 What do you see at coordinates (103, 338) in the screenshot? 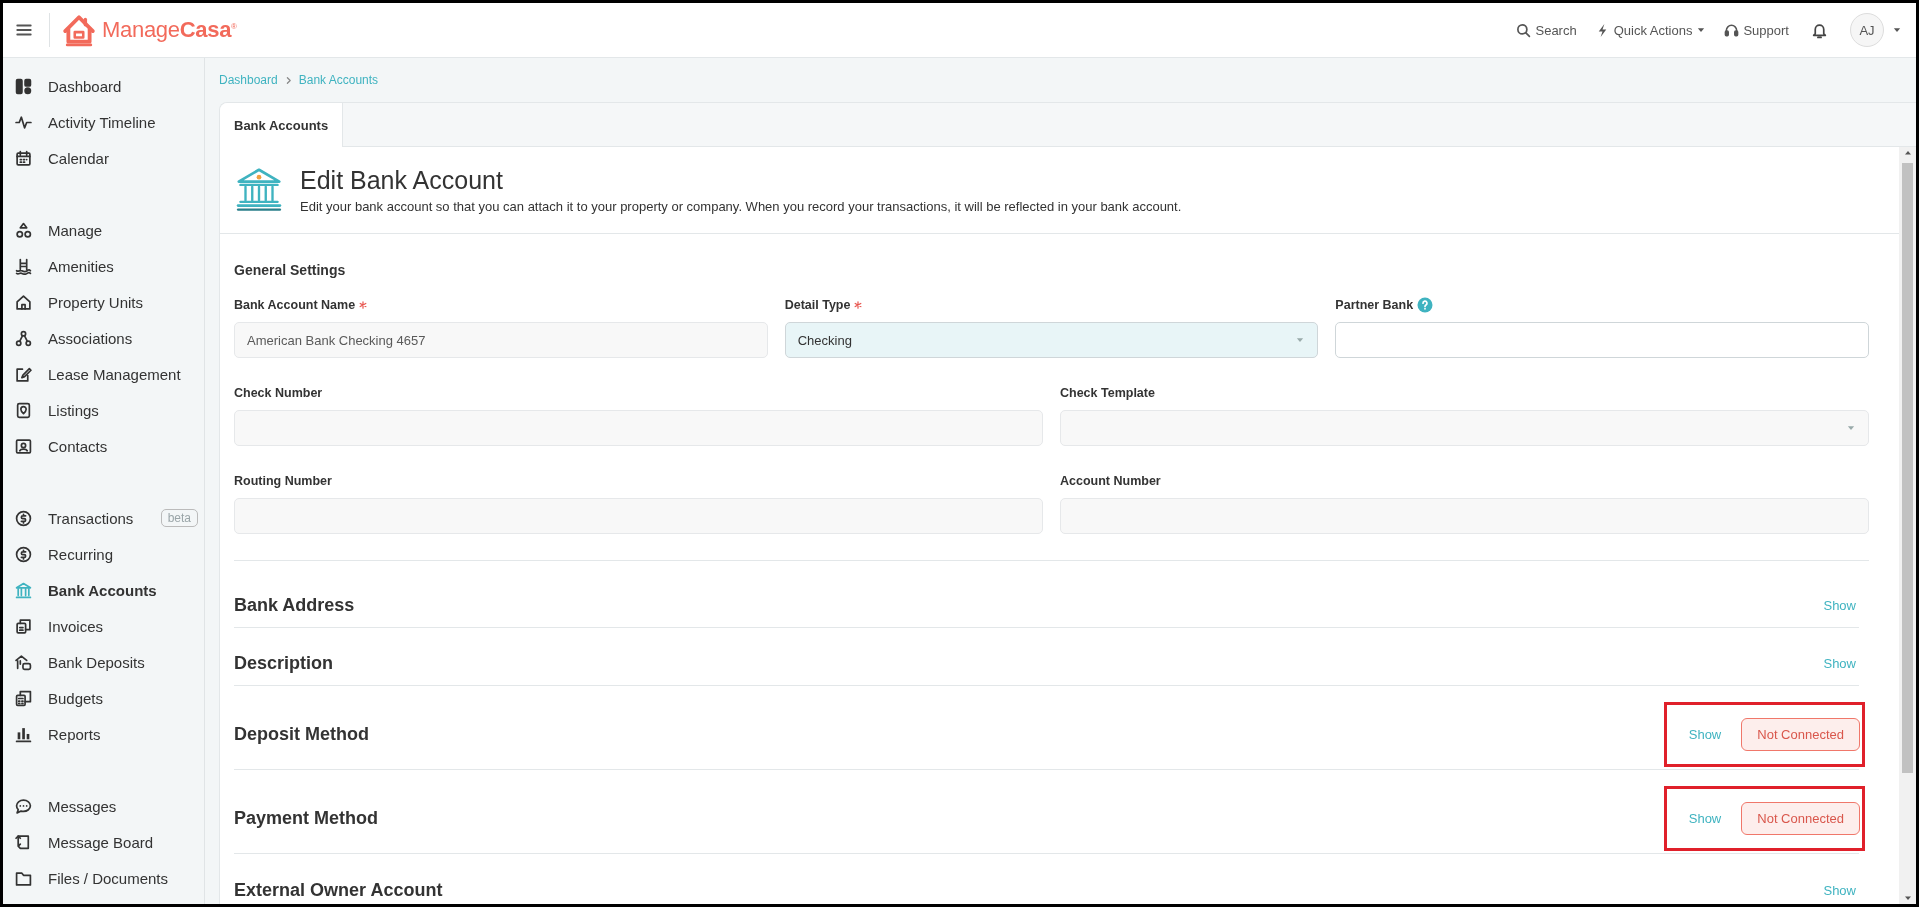
I see `sidebar-item: Associations` at bounding box center [103, 338].